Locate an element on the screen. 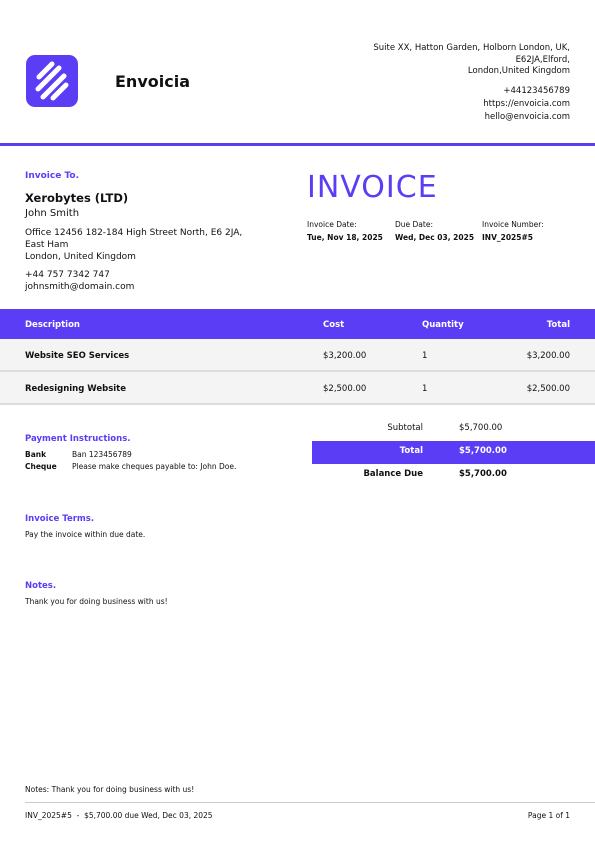 This screenshot has width=595, height=841. balance-value: $5,700.00 is located at coordinates (483, 474).